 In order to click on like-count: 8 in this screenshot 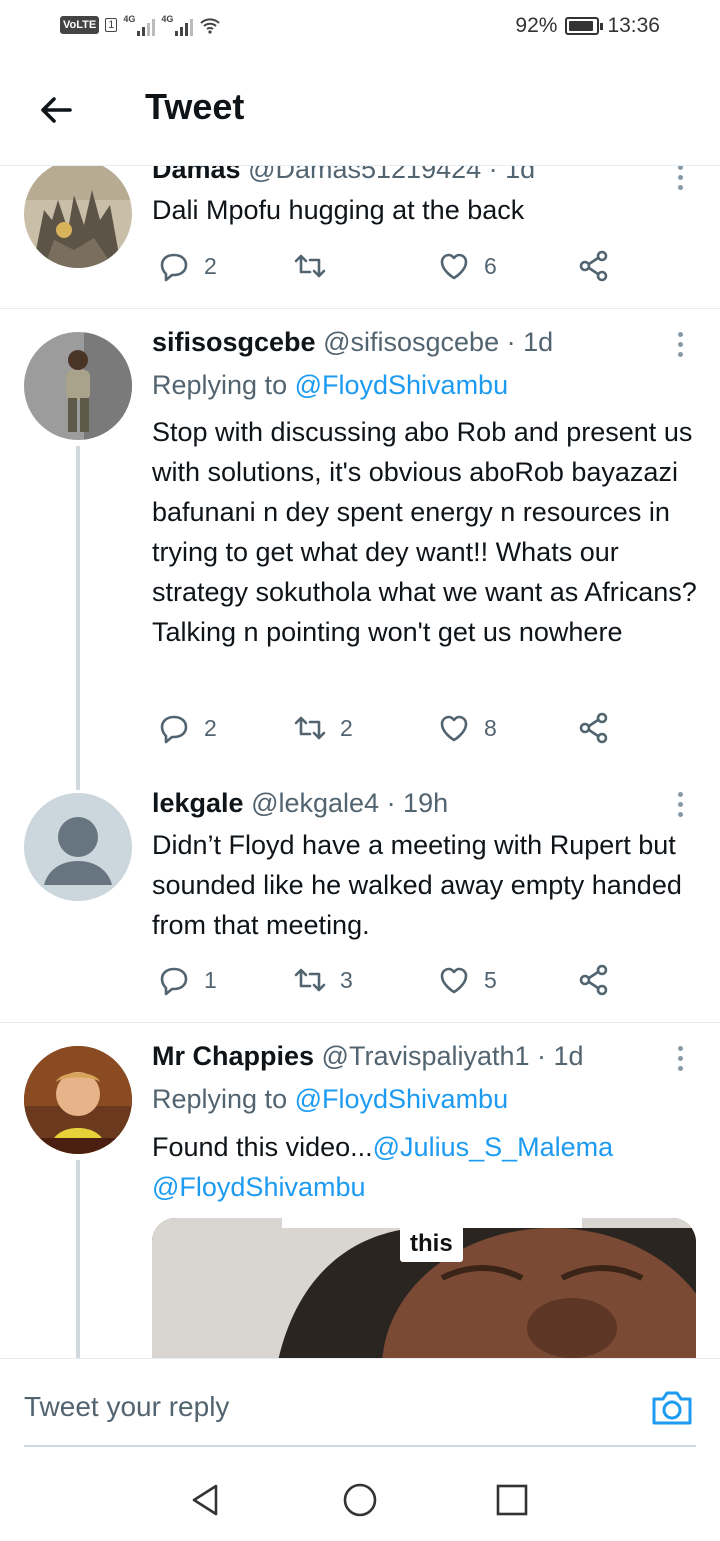, I will do `click(490, 727)`.